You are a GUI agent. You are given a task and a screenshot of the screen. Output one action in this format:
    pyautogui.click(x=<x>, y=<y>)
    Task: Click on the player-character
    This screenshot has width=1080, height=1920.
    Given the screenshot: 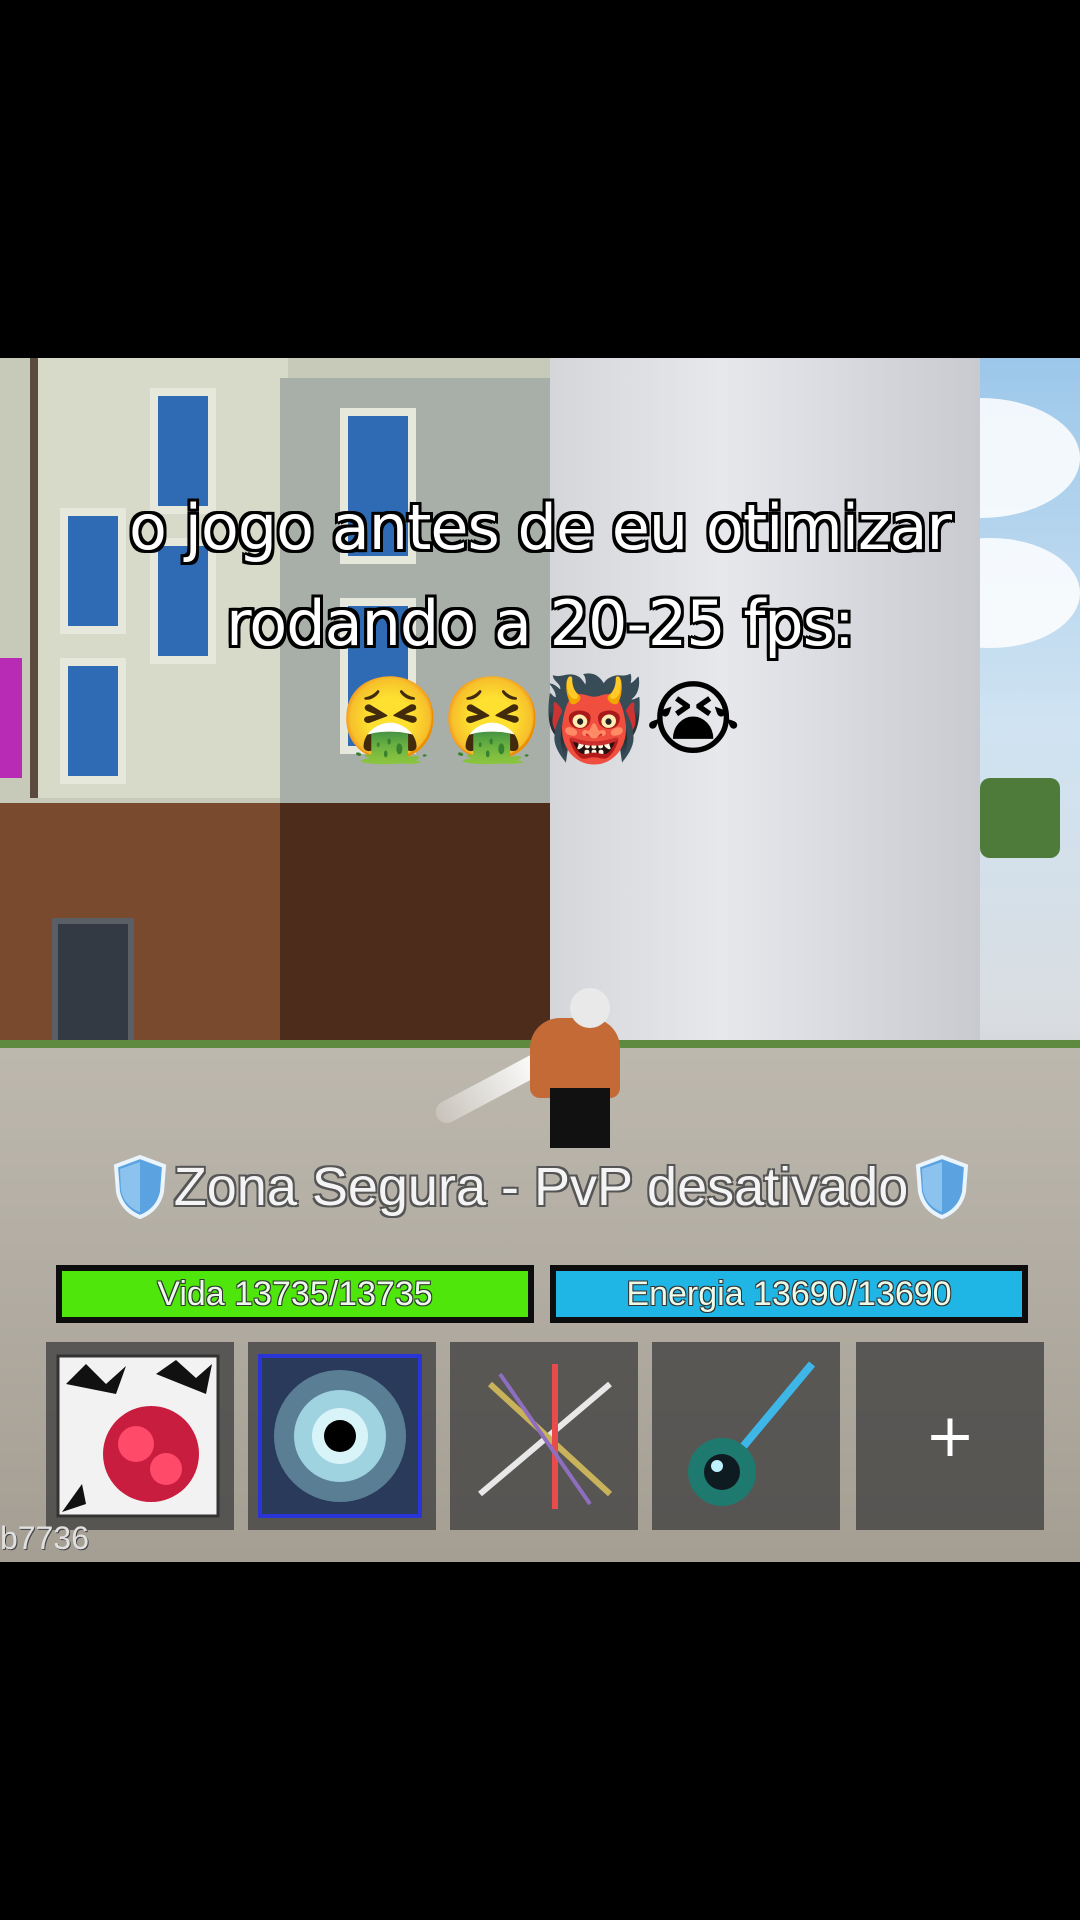 What is the action you would take?
    pyautogui.click(x=535, y=1063)
    